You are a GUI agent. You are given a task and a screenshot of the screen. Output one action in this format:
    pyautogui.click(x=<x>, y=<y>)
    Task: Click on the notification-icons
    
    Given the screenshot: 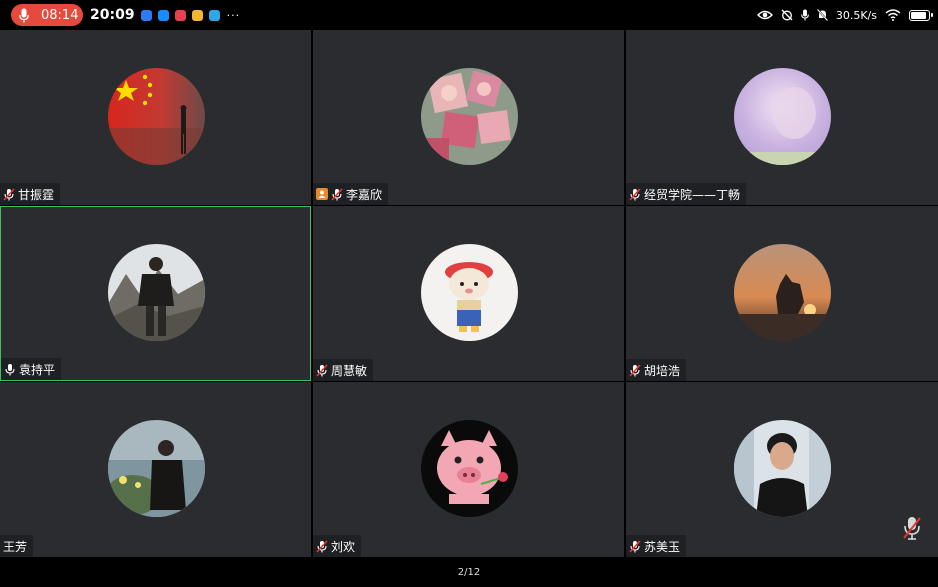 What is the action you would take?
    pyautogui.click(x=183, y=15)
    